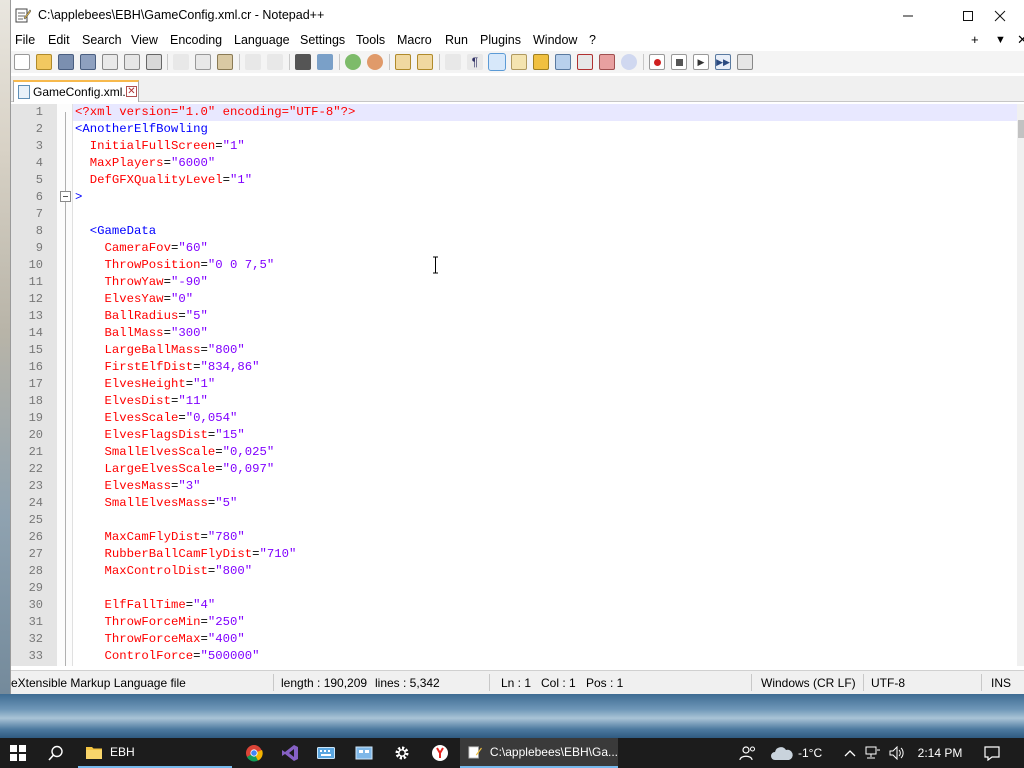 This screenshot has height=768, width=1024. What do you see at coordinates (514, 571) in the screenshot?
I see `code-line: 28 MaxControlDist="800"` at bounding box center [514, 571].